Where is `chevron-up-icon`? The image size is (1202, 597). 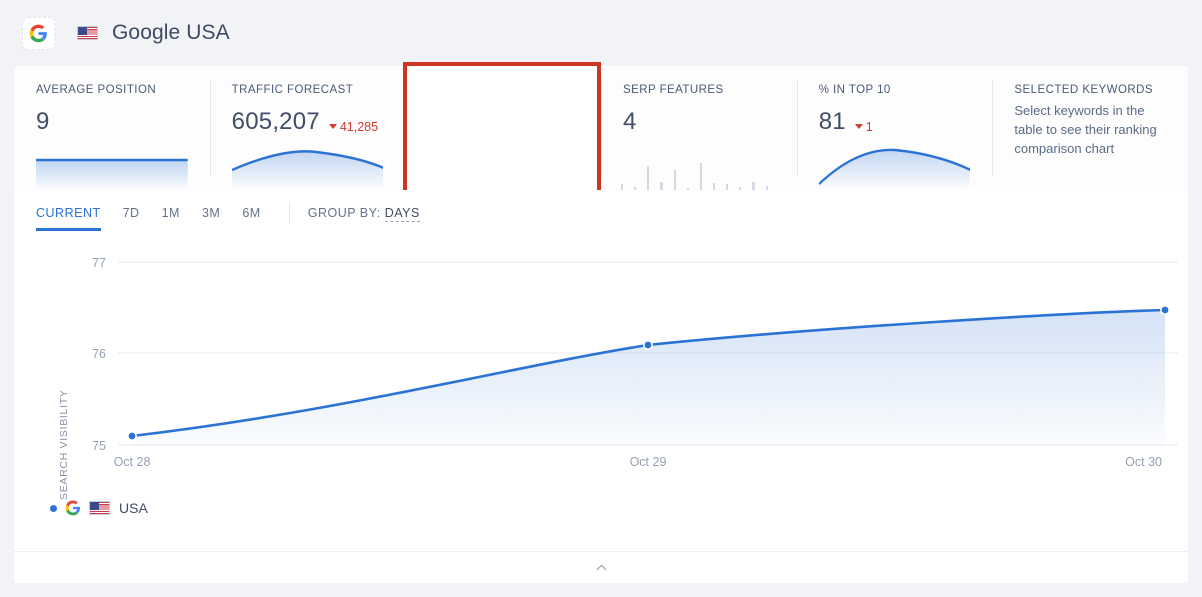
chevron-up-icon is located at coordinates (601, 567).